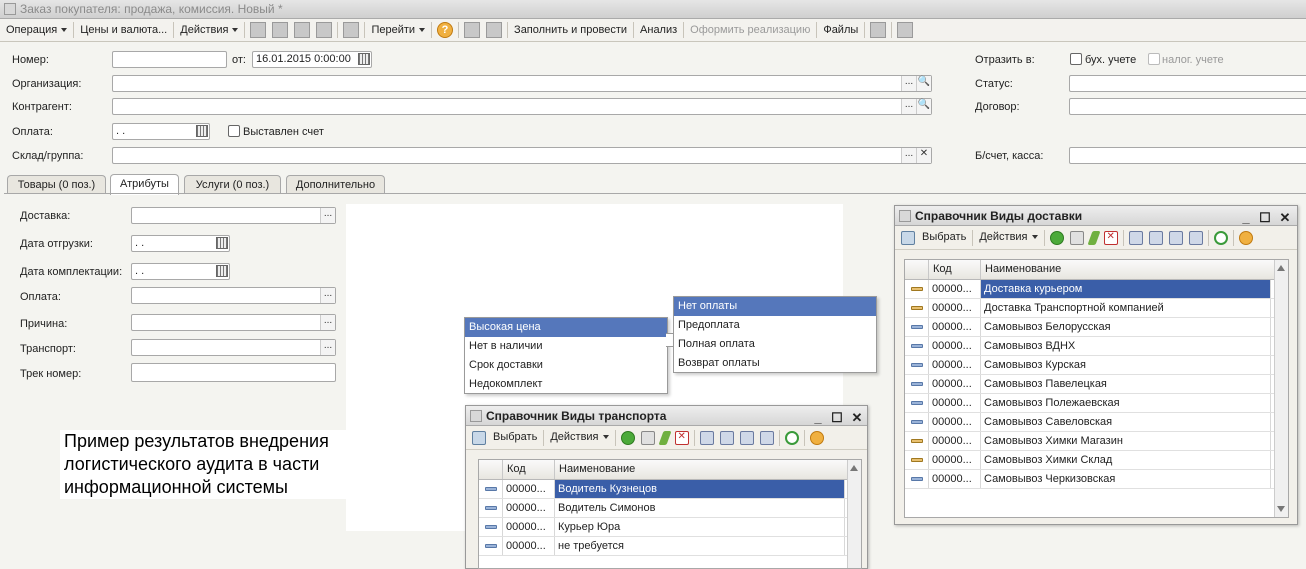 The width and height of the screenshot is (1306, 569). Describe the element at coordinates (818, 418) in the screenshot. I see `minimize-icon: _` at that location.